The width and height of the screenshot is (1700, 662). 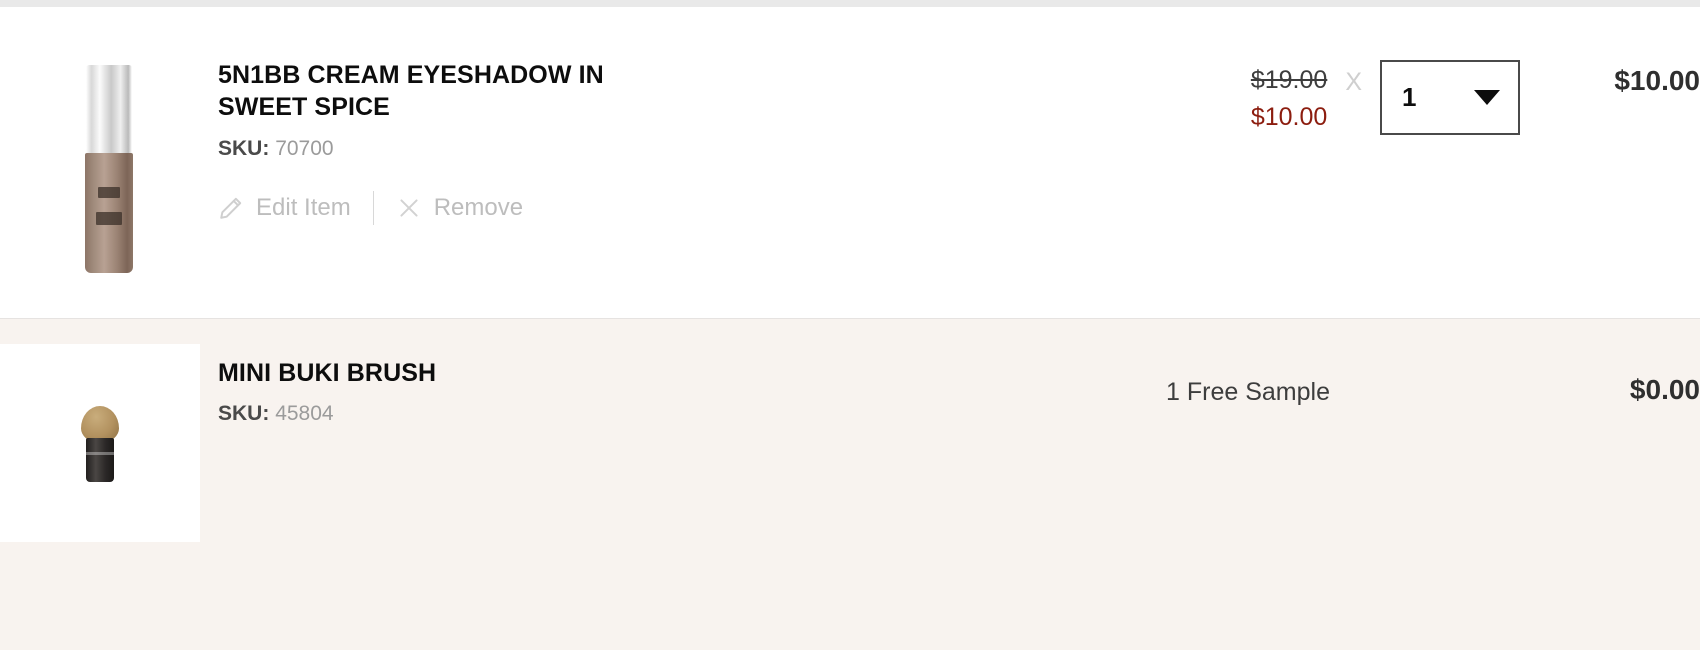 What do you see at coordinates (1409, 97) in the screenshot?
I see `quantity-value: 1` at bounding box center [1409, 97].